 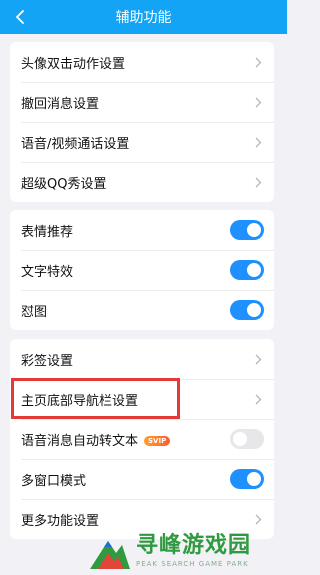 What do you see at coordinates (142, 62) in the screenshot?
I see `setting-row-avatar-double-click: 头像双击动作设置` at bounding box center [142, 62].